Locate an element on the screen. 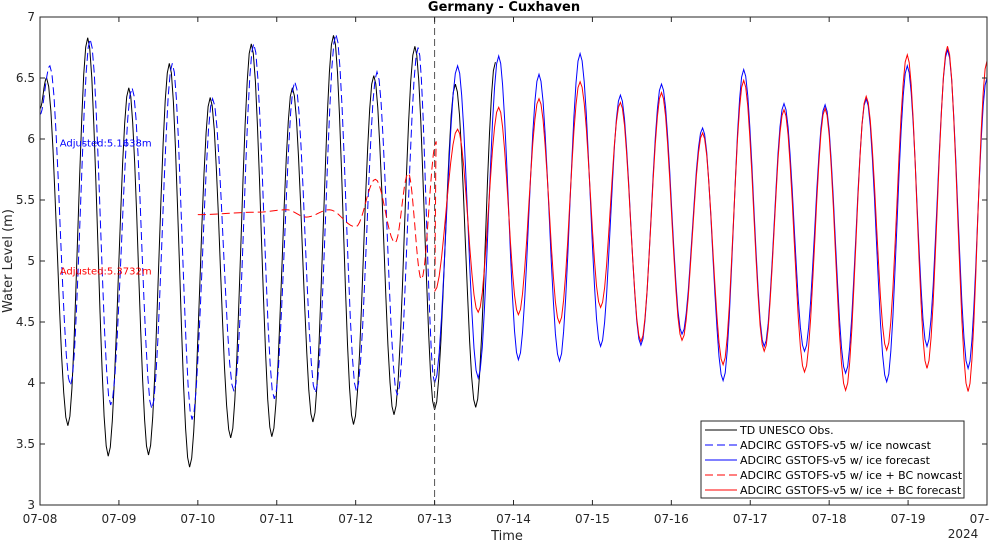 The height and width of the screenshot is (541, 989). x-tick-label: 07-14 is located at coordinates (513, 519).